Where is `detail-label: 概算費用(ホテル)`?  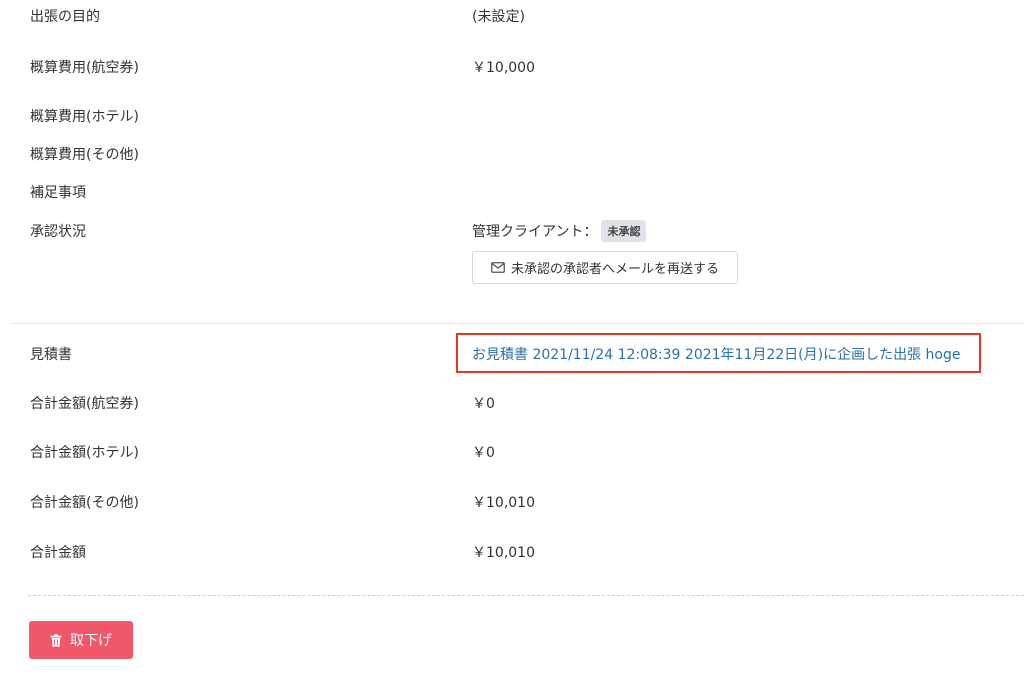 detail-label: 概算費用(ホテル) is located at coordinates (84, 117).